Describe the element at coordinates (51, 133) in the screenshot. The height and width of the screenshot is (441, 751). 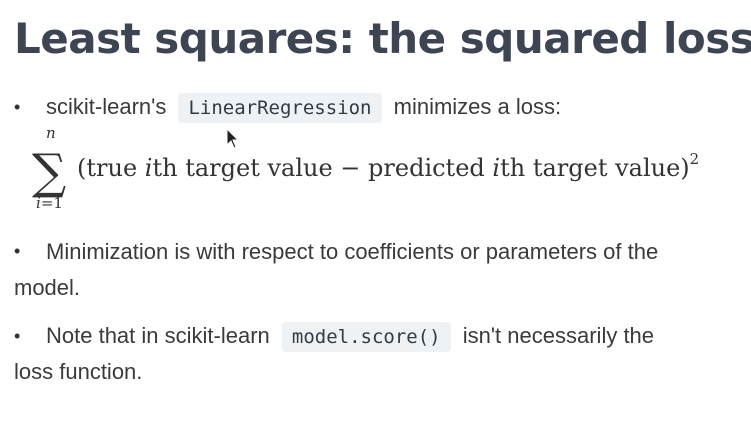
I see `sum-upper-limit: n` at that location.